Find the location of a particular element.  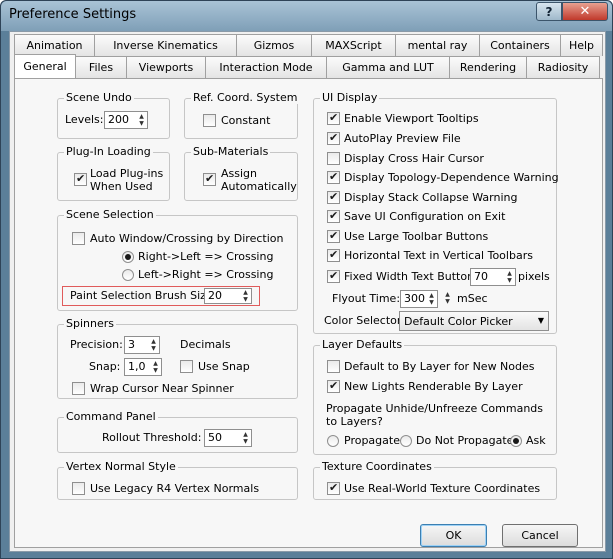

save-ui-config-checkbox is located at coordinates (333, 216).